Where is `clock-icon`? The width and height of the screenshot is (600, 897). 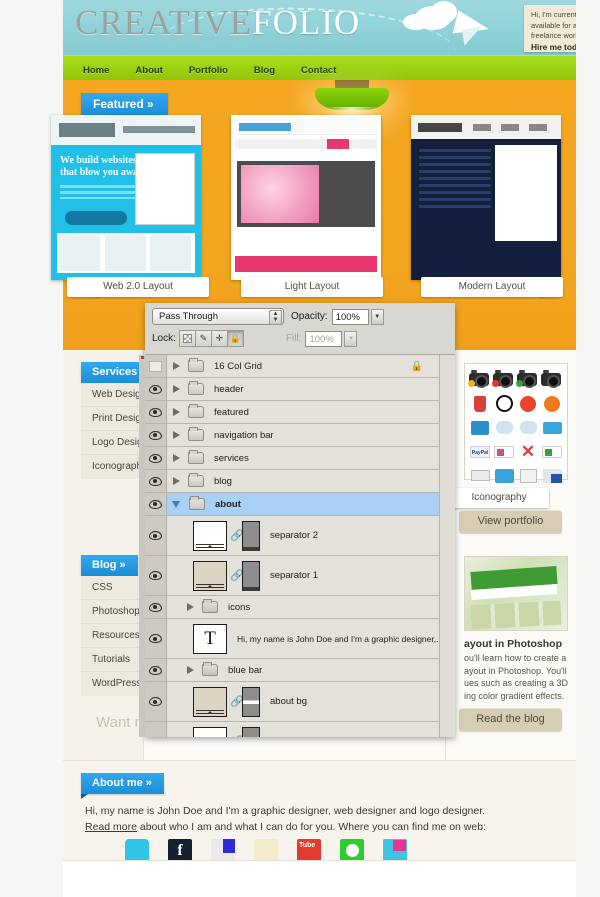
clock-icon is located at coordinates (504, 403).